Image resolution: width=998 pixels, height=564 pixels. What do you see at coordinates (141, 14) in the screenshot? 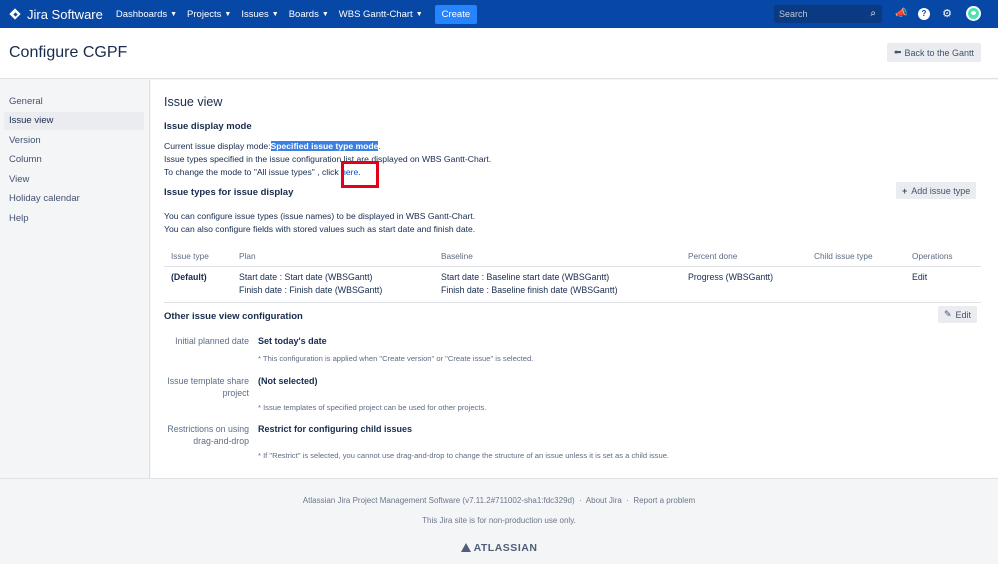
I see `nav-label: Dashboards` at bounding box center [141, 14].